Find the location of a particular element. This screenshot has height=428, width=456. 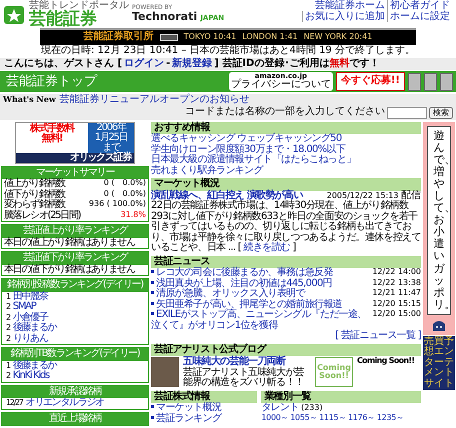

apply-button: 今すぐ応募!! is located at coordinates (370, 81).